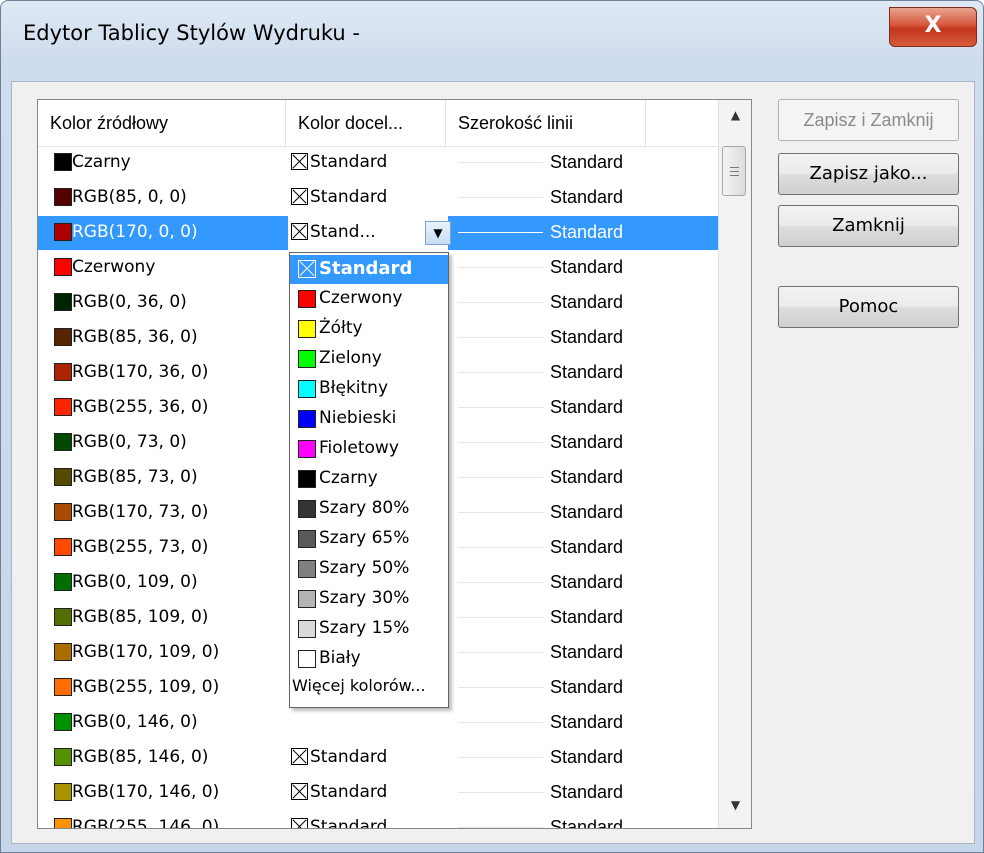  What do you see at coordinates (135, 232) in the screenshot?
I see `source-color-name: RGB(170, 0, 0)` at bounding box center [135, 232].